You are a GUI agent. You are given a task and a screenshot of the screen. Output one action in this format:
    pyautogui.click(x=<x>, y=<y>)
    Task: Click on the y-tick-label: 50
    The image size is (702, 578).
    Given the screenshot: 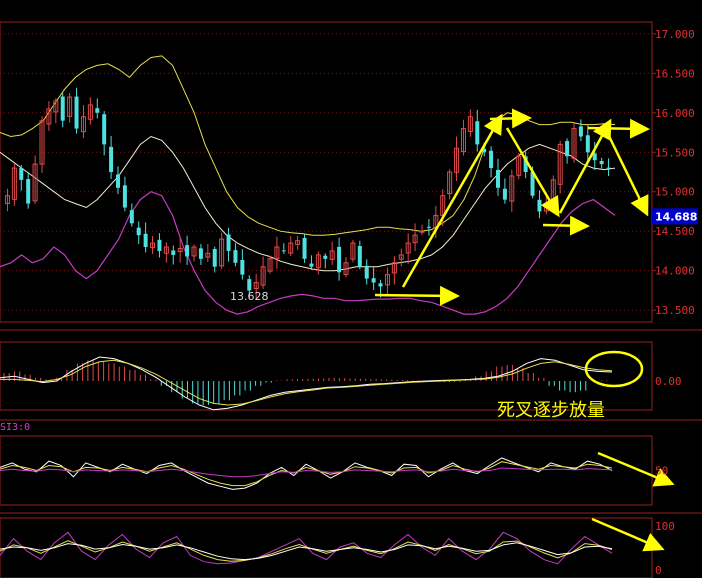 What is the action you would take?
    pyautogui.click(x=661, y=471)
    